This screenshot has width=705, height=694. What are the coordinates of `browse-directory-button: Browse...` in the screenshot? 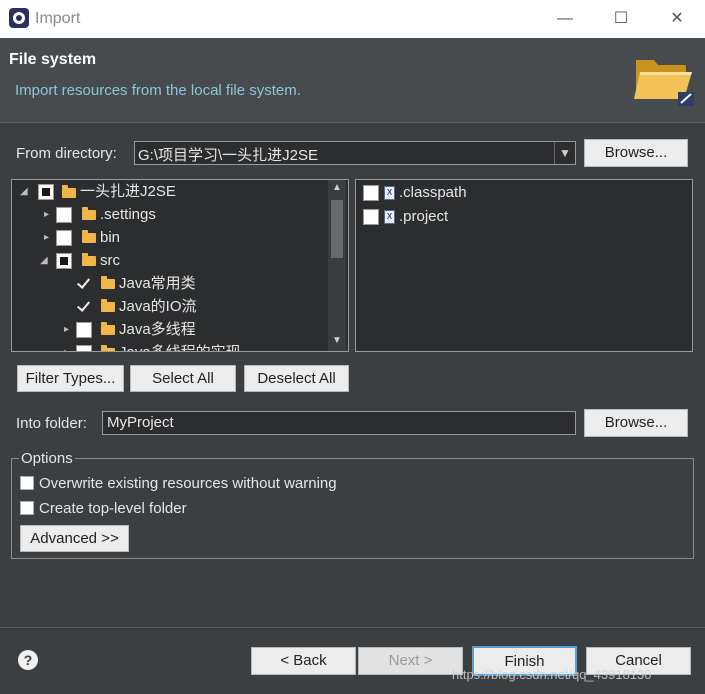 It's located at (636, 153).